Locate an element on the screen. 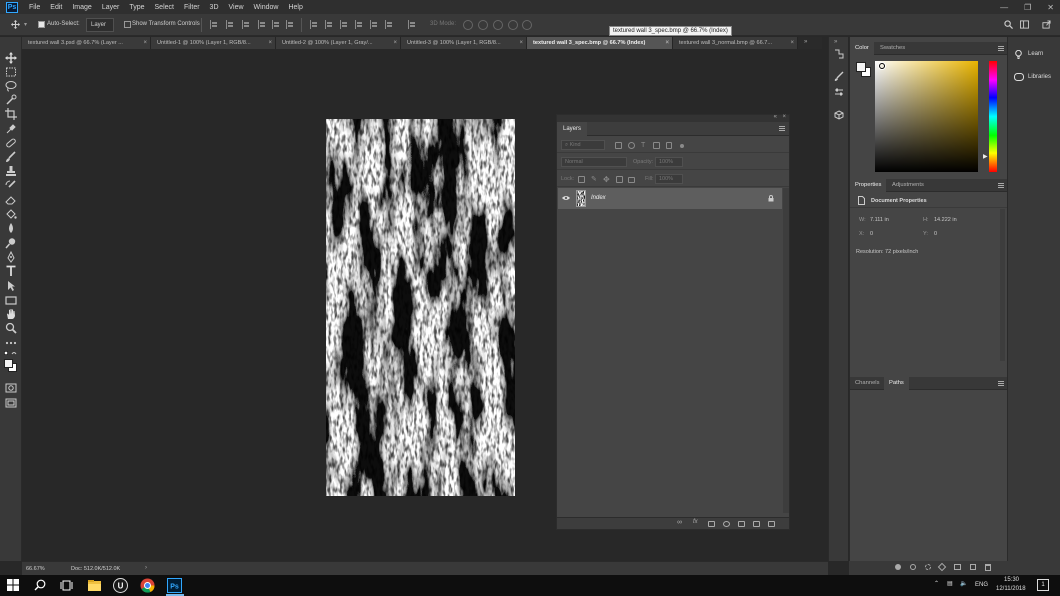 The width and height of the screenshot is (1060, 596). color-picker-cursor is located at coordinates (882, 66).